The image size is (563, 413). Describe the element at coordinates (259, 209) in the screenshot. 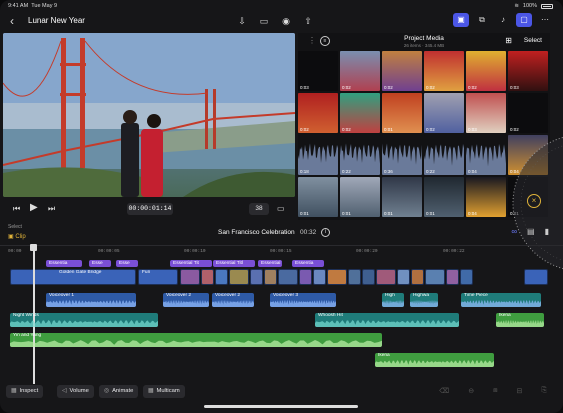

I see `zoom-level: 38` at that location.